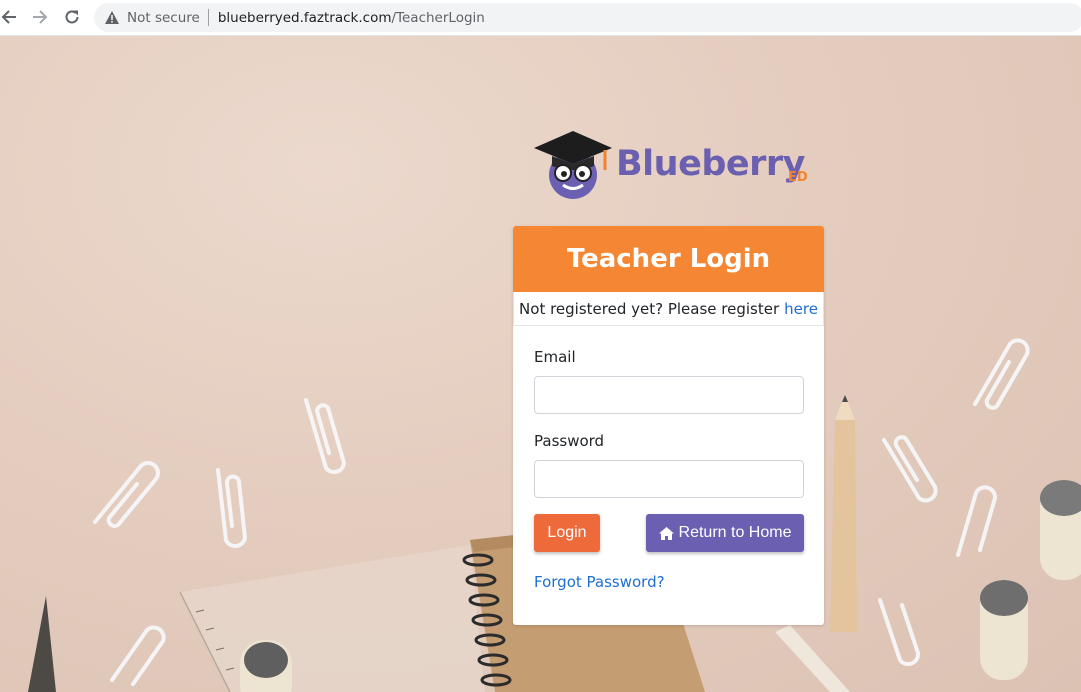 The width and height of the screenshot is (1081, 692). I want to click on url-path: /TeacherLogin, so click(438, 17).